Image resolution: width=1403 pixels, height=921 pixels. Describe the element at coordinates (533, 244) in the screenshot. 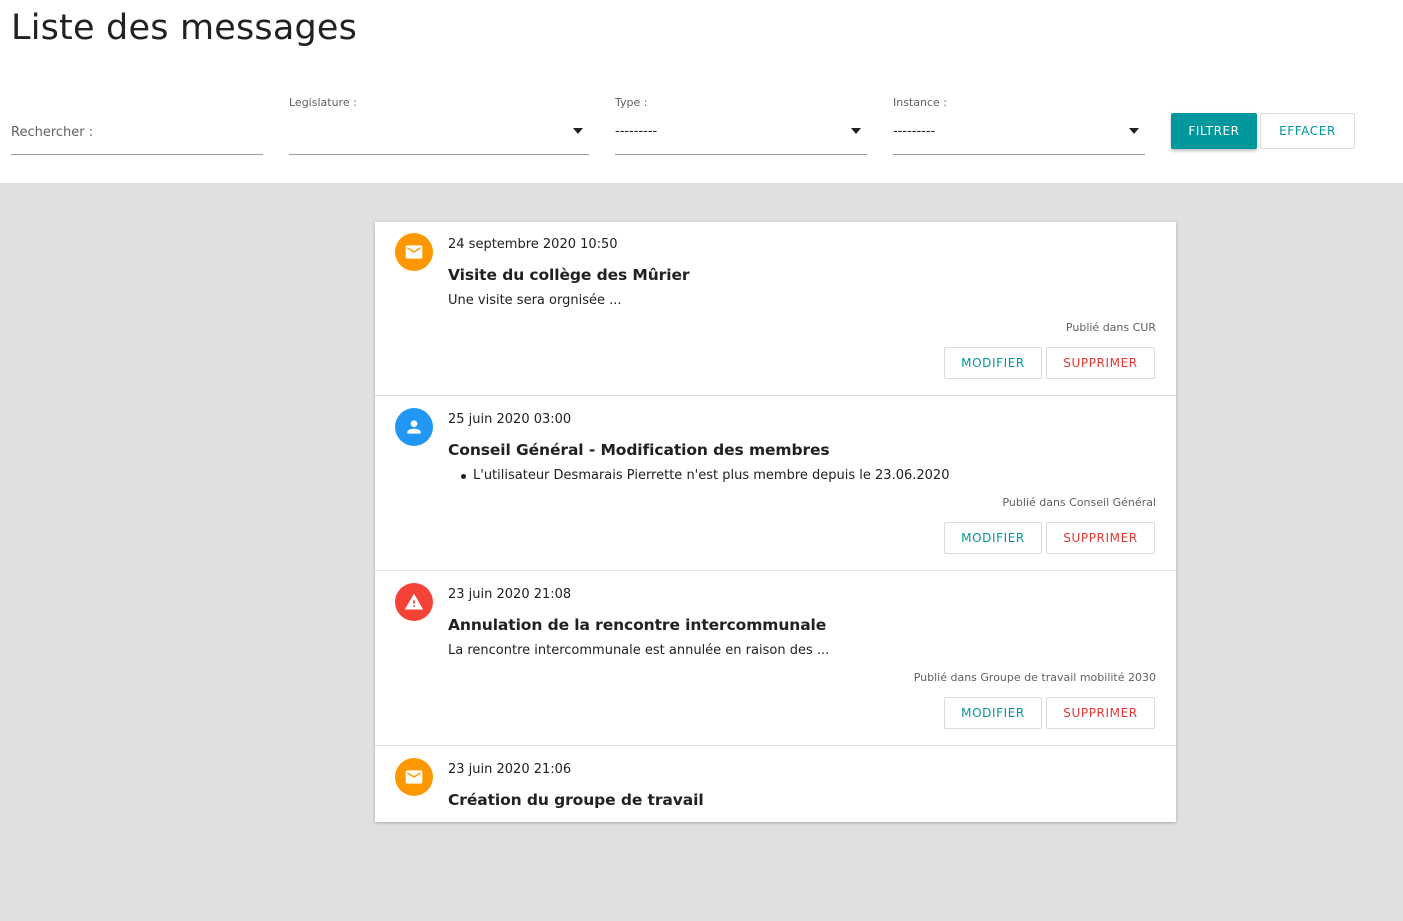

I see `message-date: 24 septembre 2020 10:50` at that location.